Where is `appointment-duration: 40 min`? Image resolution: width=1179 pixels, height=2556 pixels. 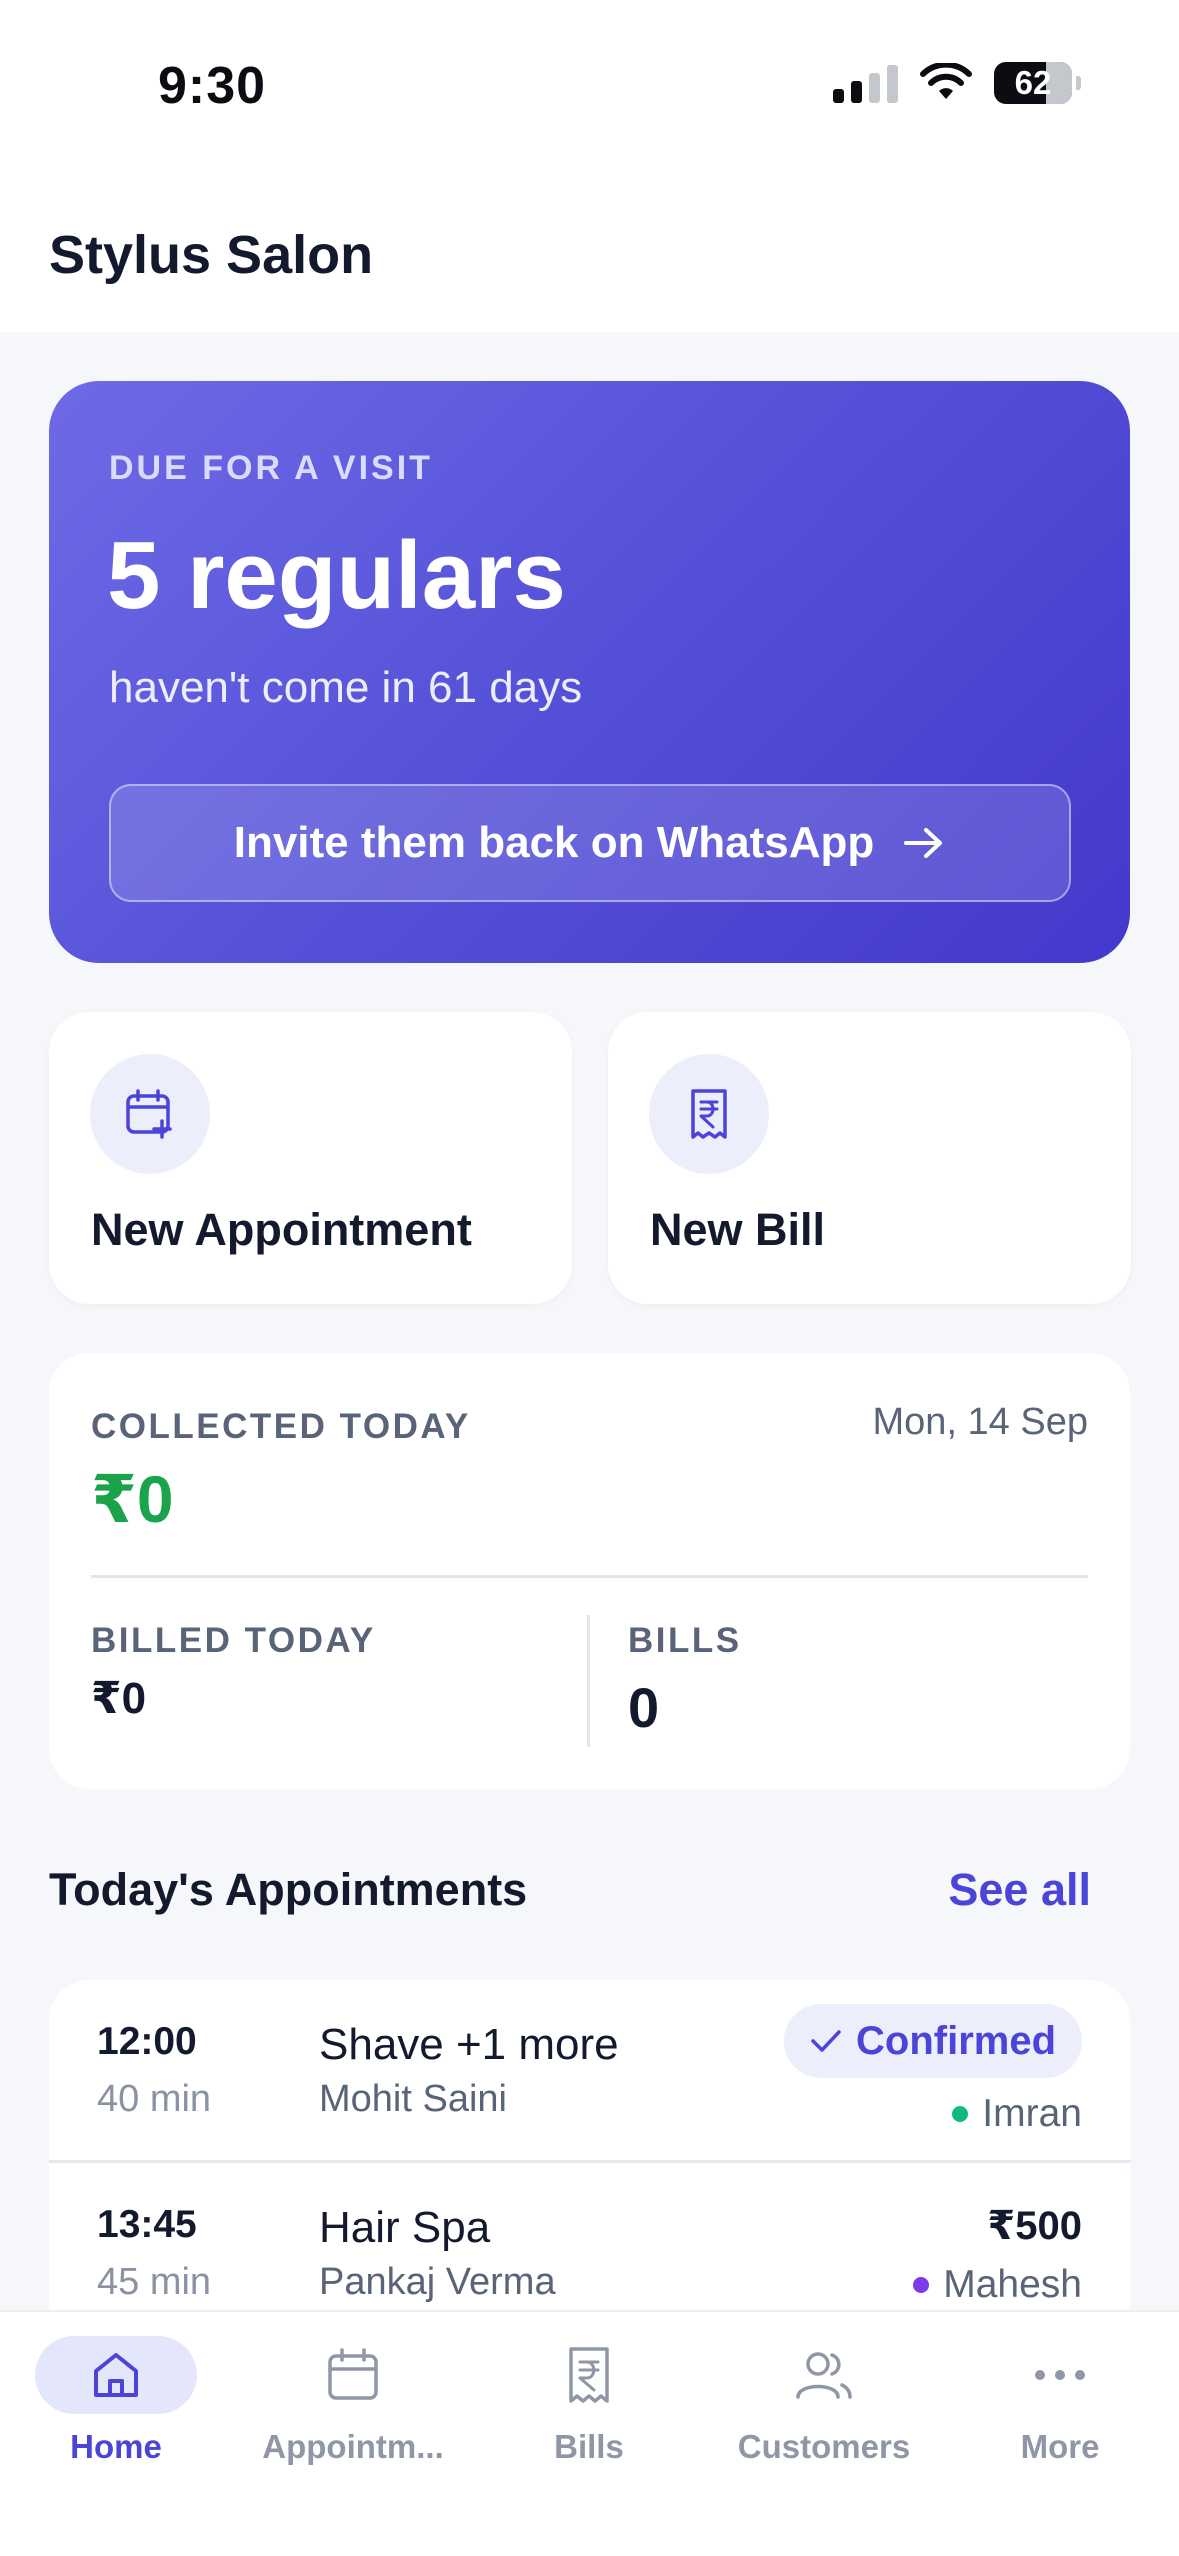
appointment-duration: 40 min is located at coordinates (154, 2099).